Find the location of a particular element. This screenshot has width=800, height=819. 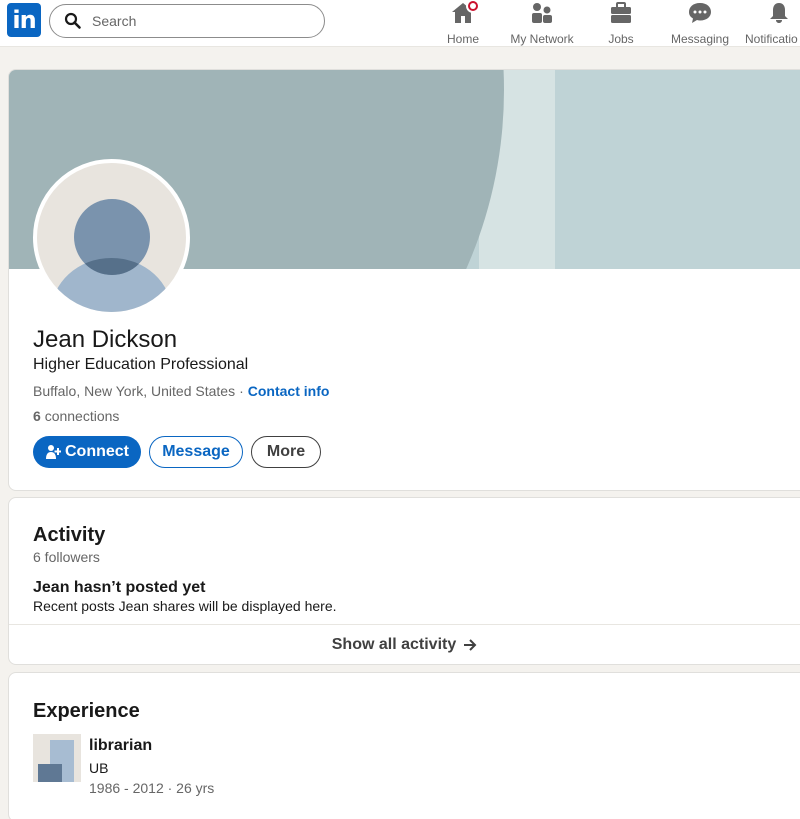

messaging-icon is located at coordinates (700, 13).